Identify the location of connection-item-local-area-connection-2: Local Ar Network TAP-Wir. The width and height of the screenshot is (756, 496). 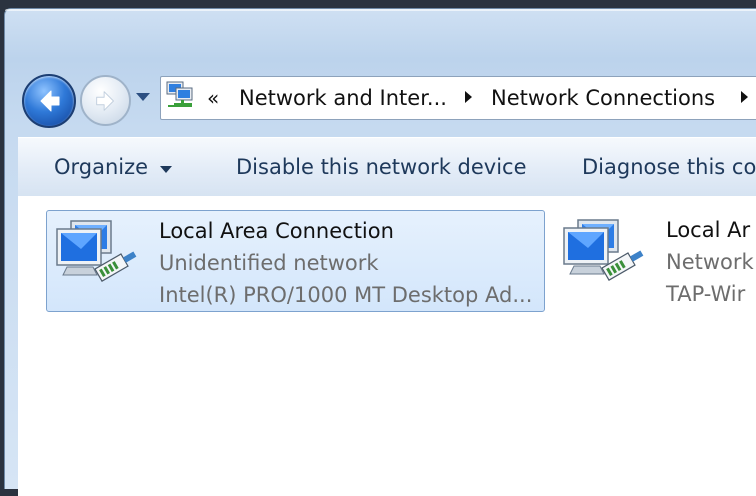
(655, 260).